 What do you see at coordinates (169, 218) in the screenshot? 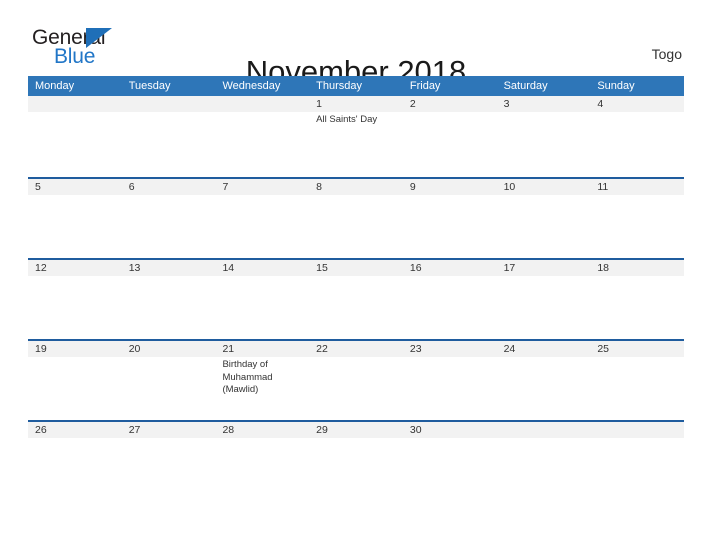
I see `calendar-day-cell: 6` at bounding box center [169, 218].